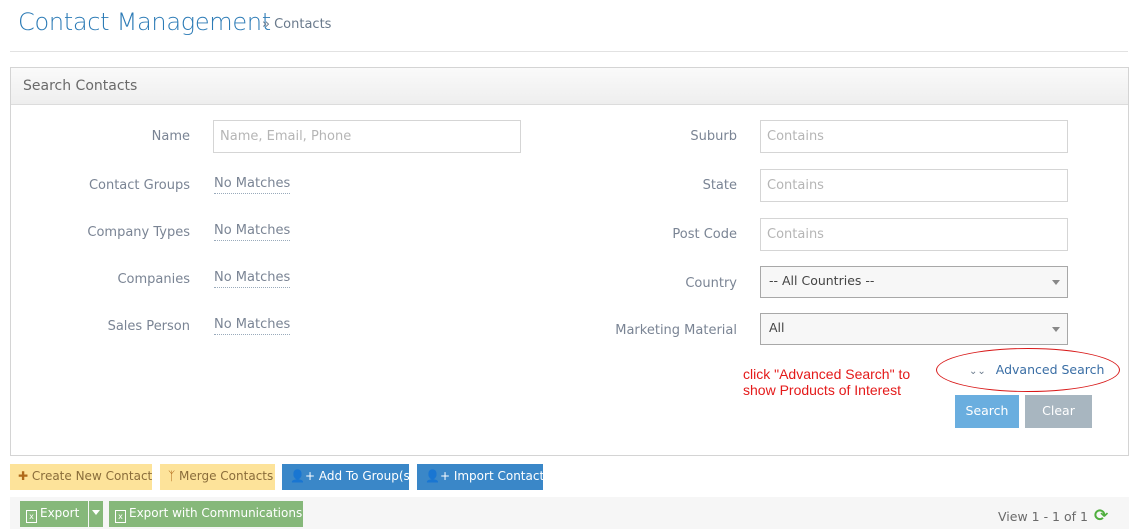 This screenshot has width=1139, height=529. I want to click on state-input, so click(914, 185).